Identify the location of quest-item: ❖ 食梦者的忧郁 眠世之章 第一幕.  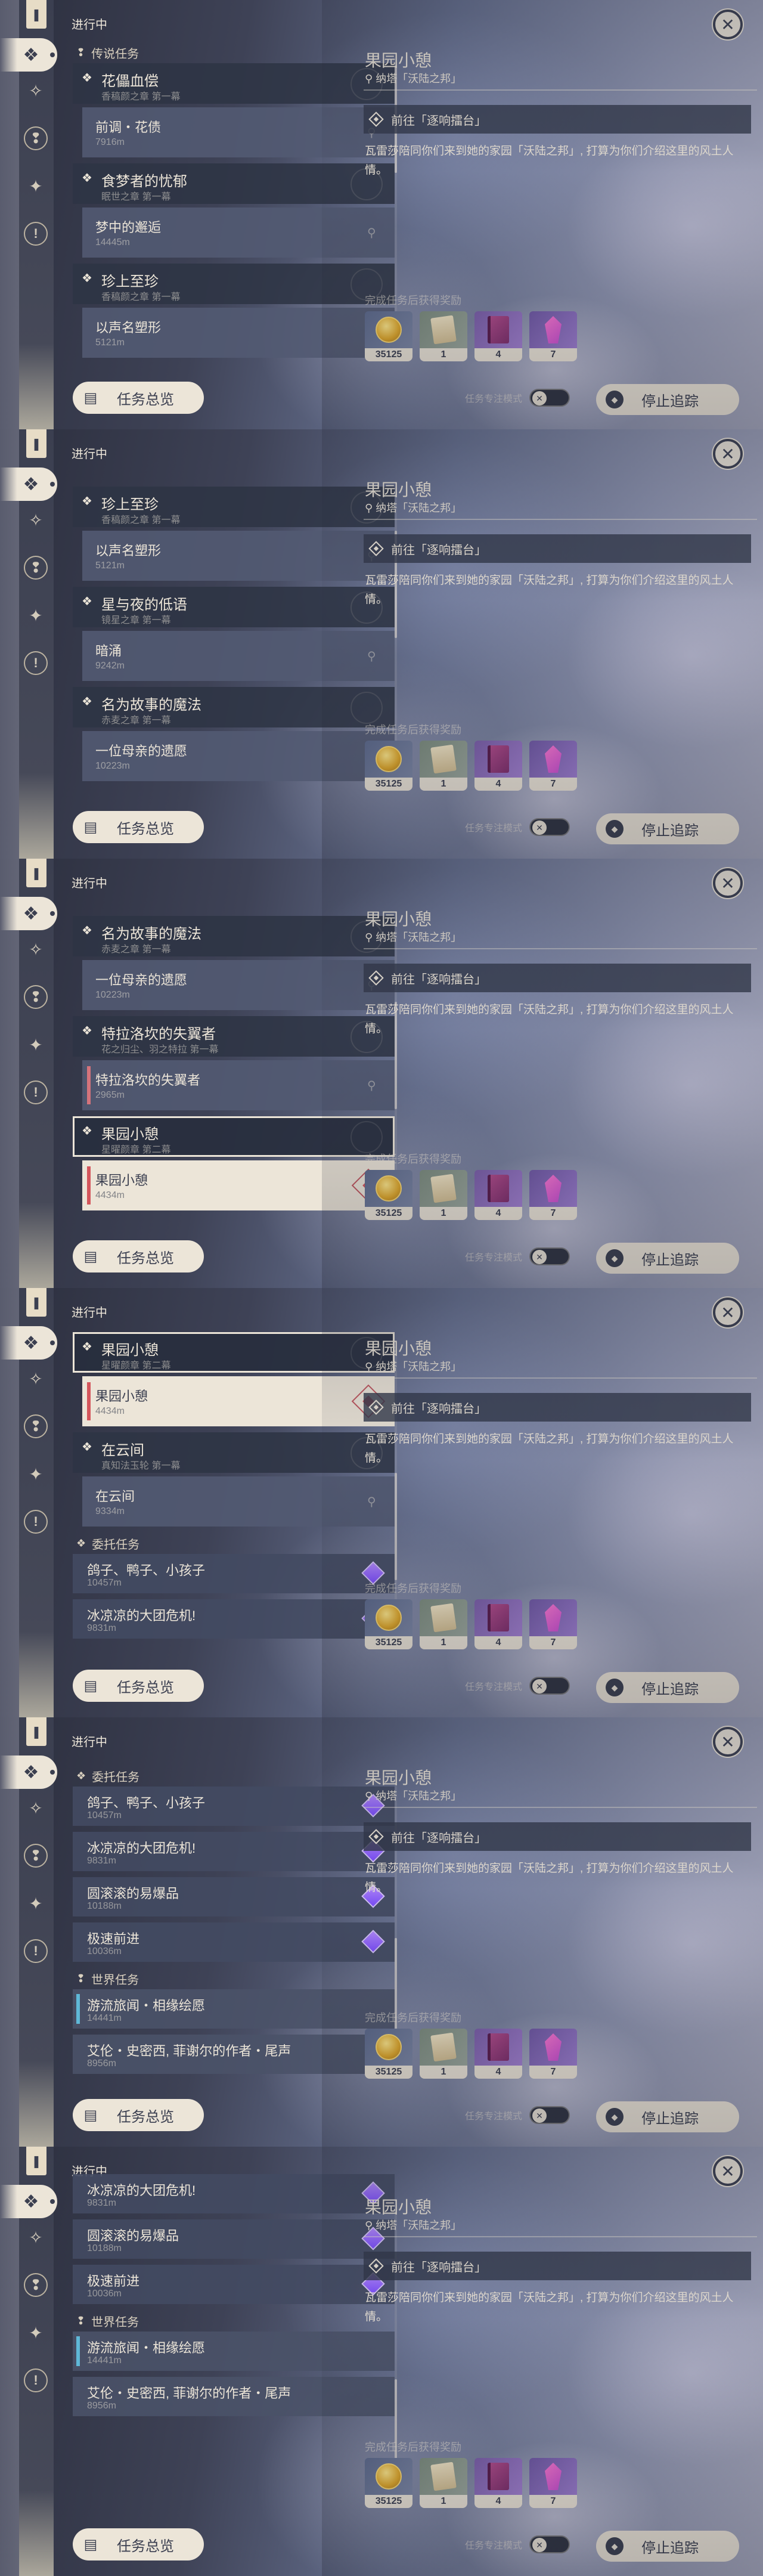
(234, 183).